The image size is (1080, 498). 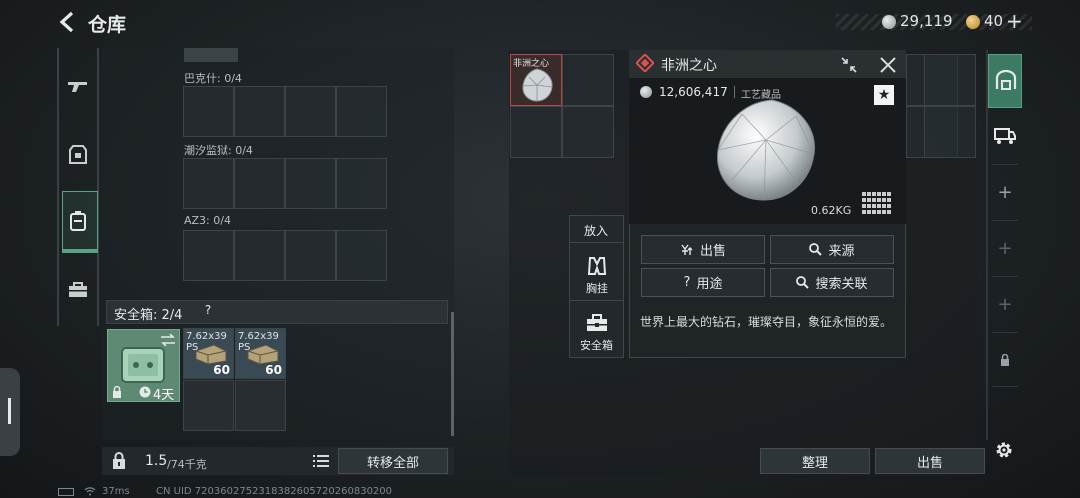 What do you see at coordinates (712, 251) in the screenshot?
I see `sell-label: 出售` at bounding box center [712, 251].